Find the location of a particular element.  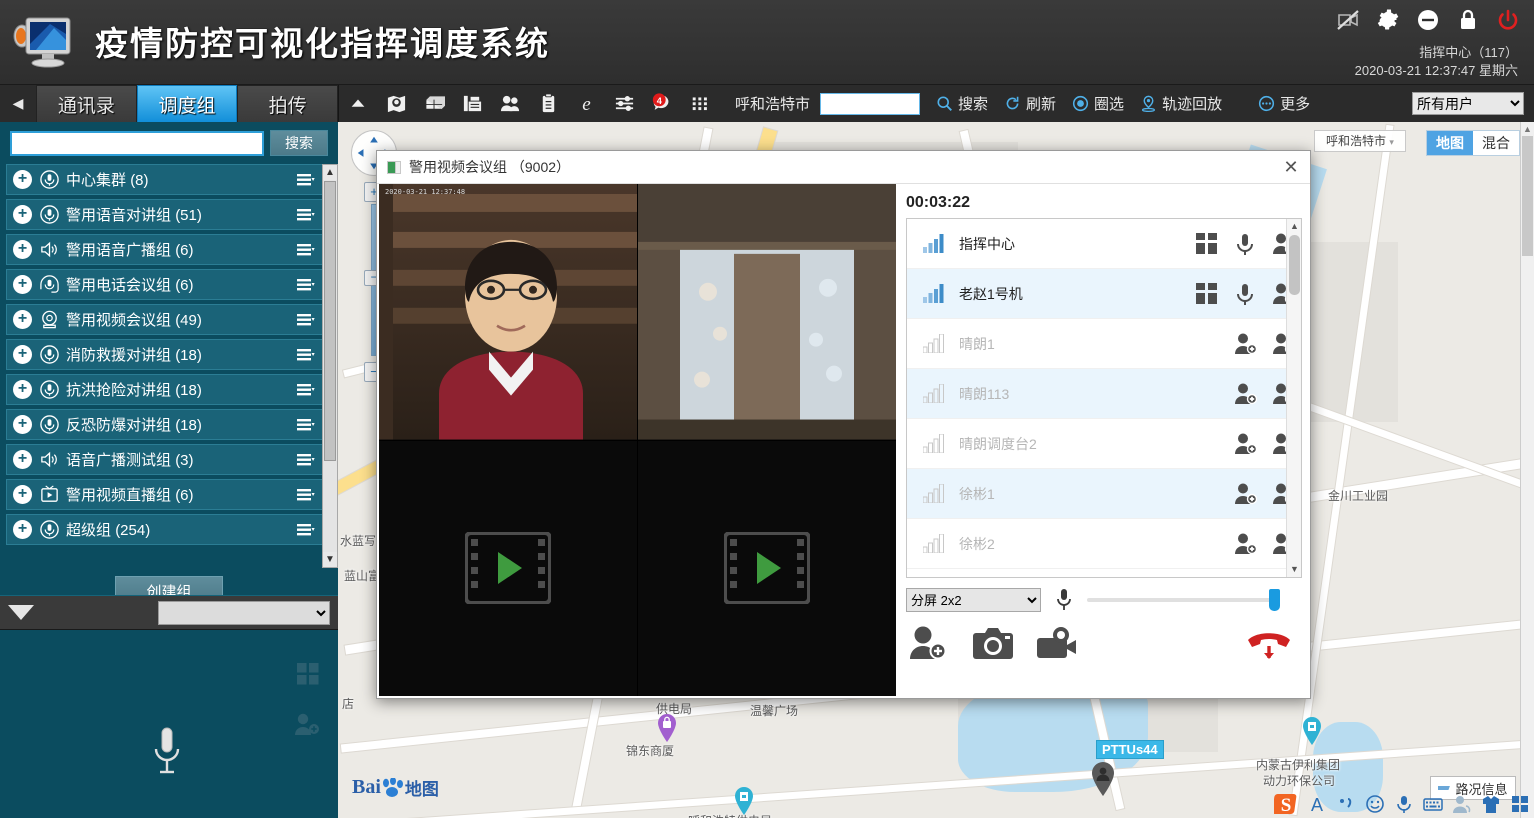

power-icon is located at coordinates (1508, 20).